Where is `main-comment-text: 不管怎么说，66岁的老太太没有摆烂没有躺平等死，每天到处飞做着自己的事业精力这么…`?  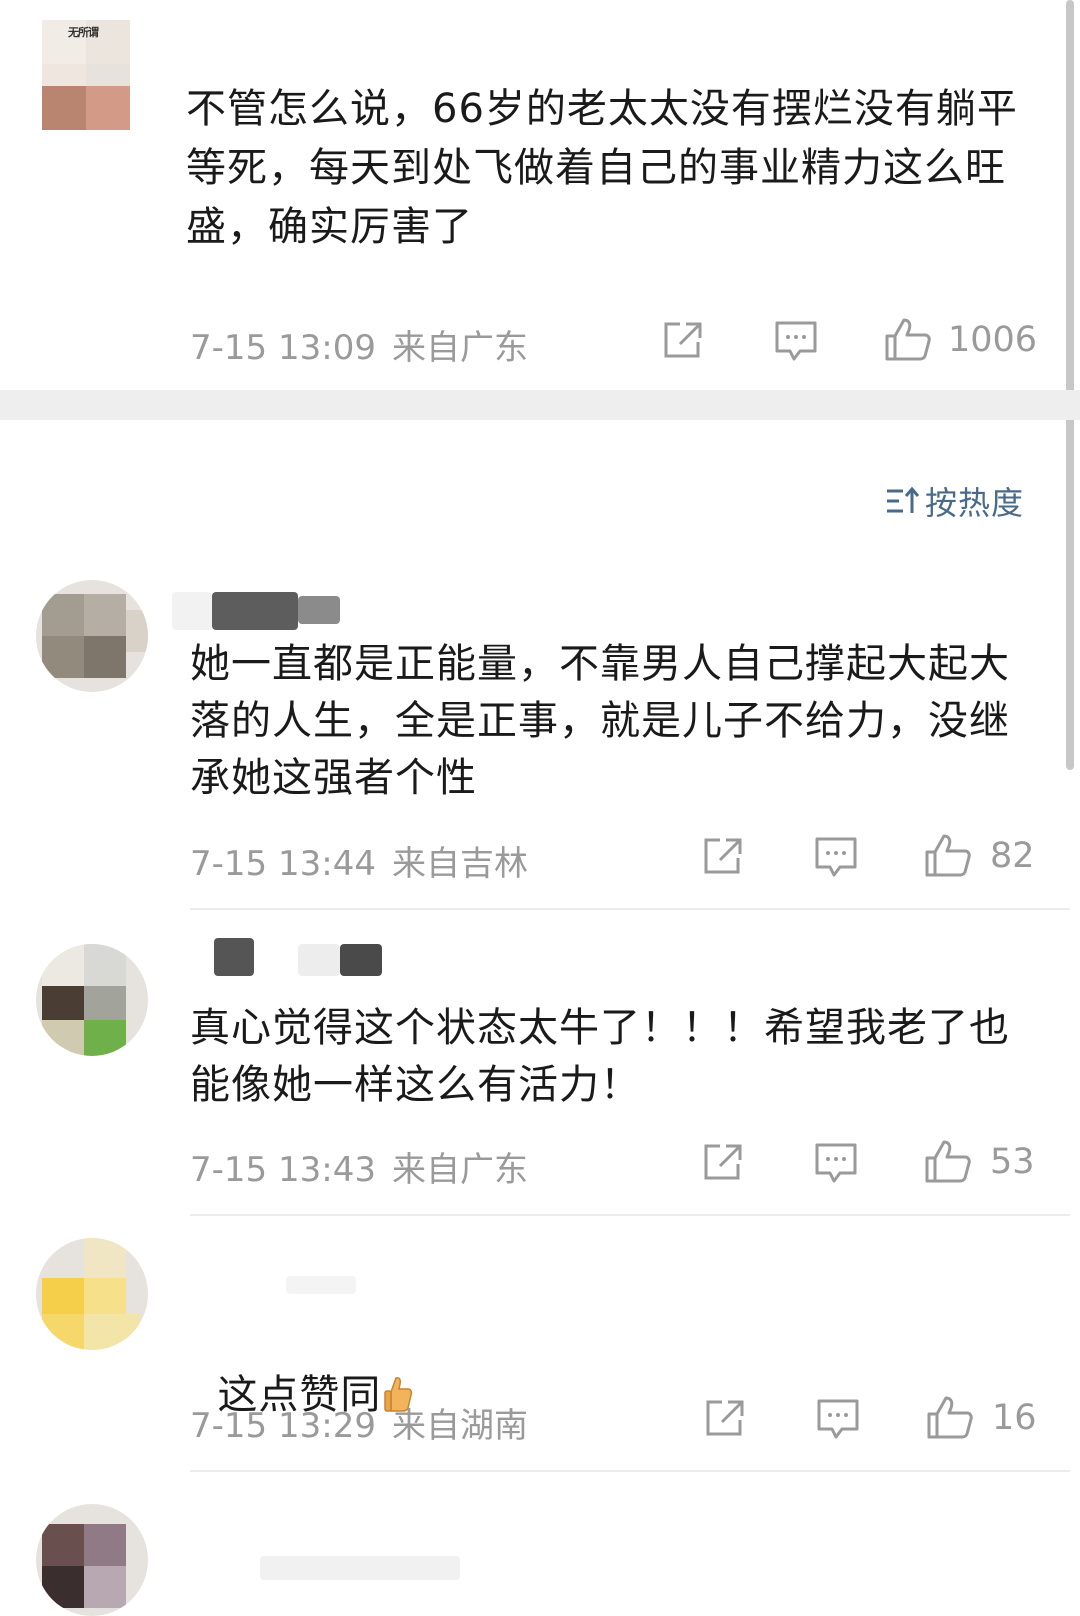
main-comment-text: 不管怎么说，66岁的老太太没有摆烂没有躺平等死，每天到处飞做着自己的事业精力这么… is located at coordinates (602, 168).